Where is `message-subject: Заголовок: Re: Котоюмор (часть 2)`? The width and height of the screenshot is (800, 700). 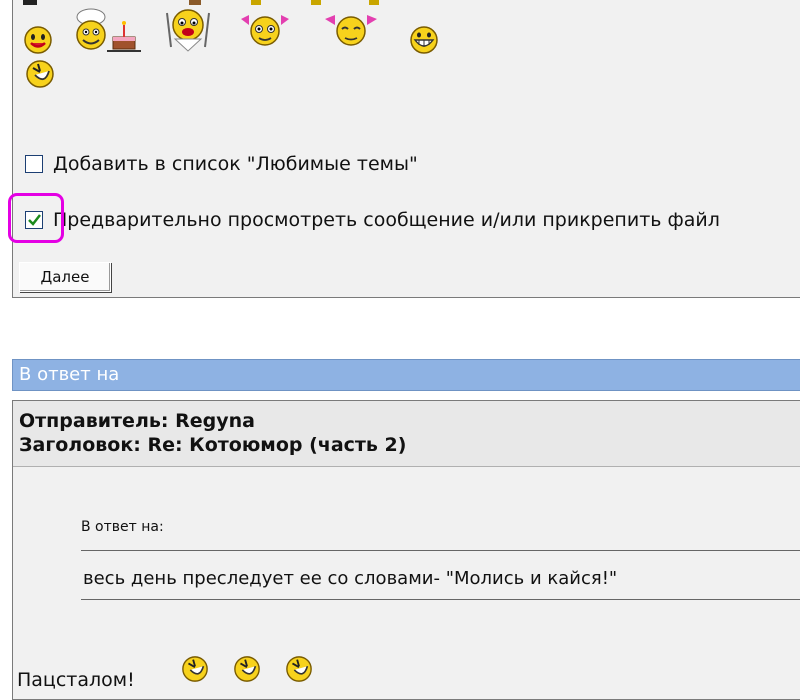
message-subject: Заголовок: Re: Котоюмор (часть 2) is located at coordinates (213, 445).